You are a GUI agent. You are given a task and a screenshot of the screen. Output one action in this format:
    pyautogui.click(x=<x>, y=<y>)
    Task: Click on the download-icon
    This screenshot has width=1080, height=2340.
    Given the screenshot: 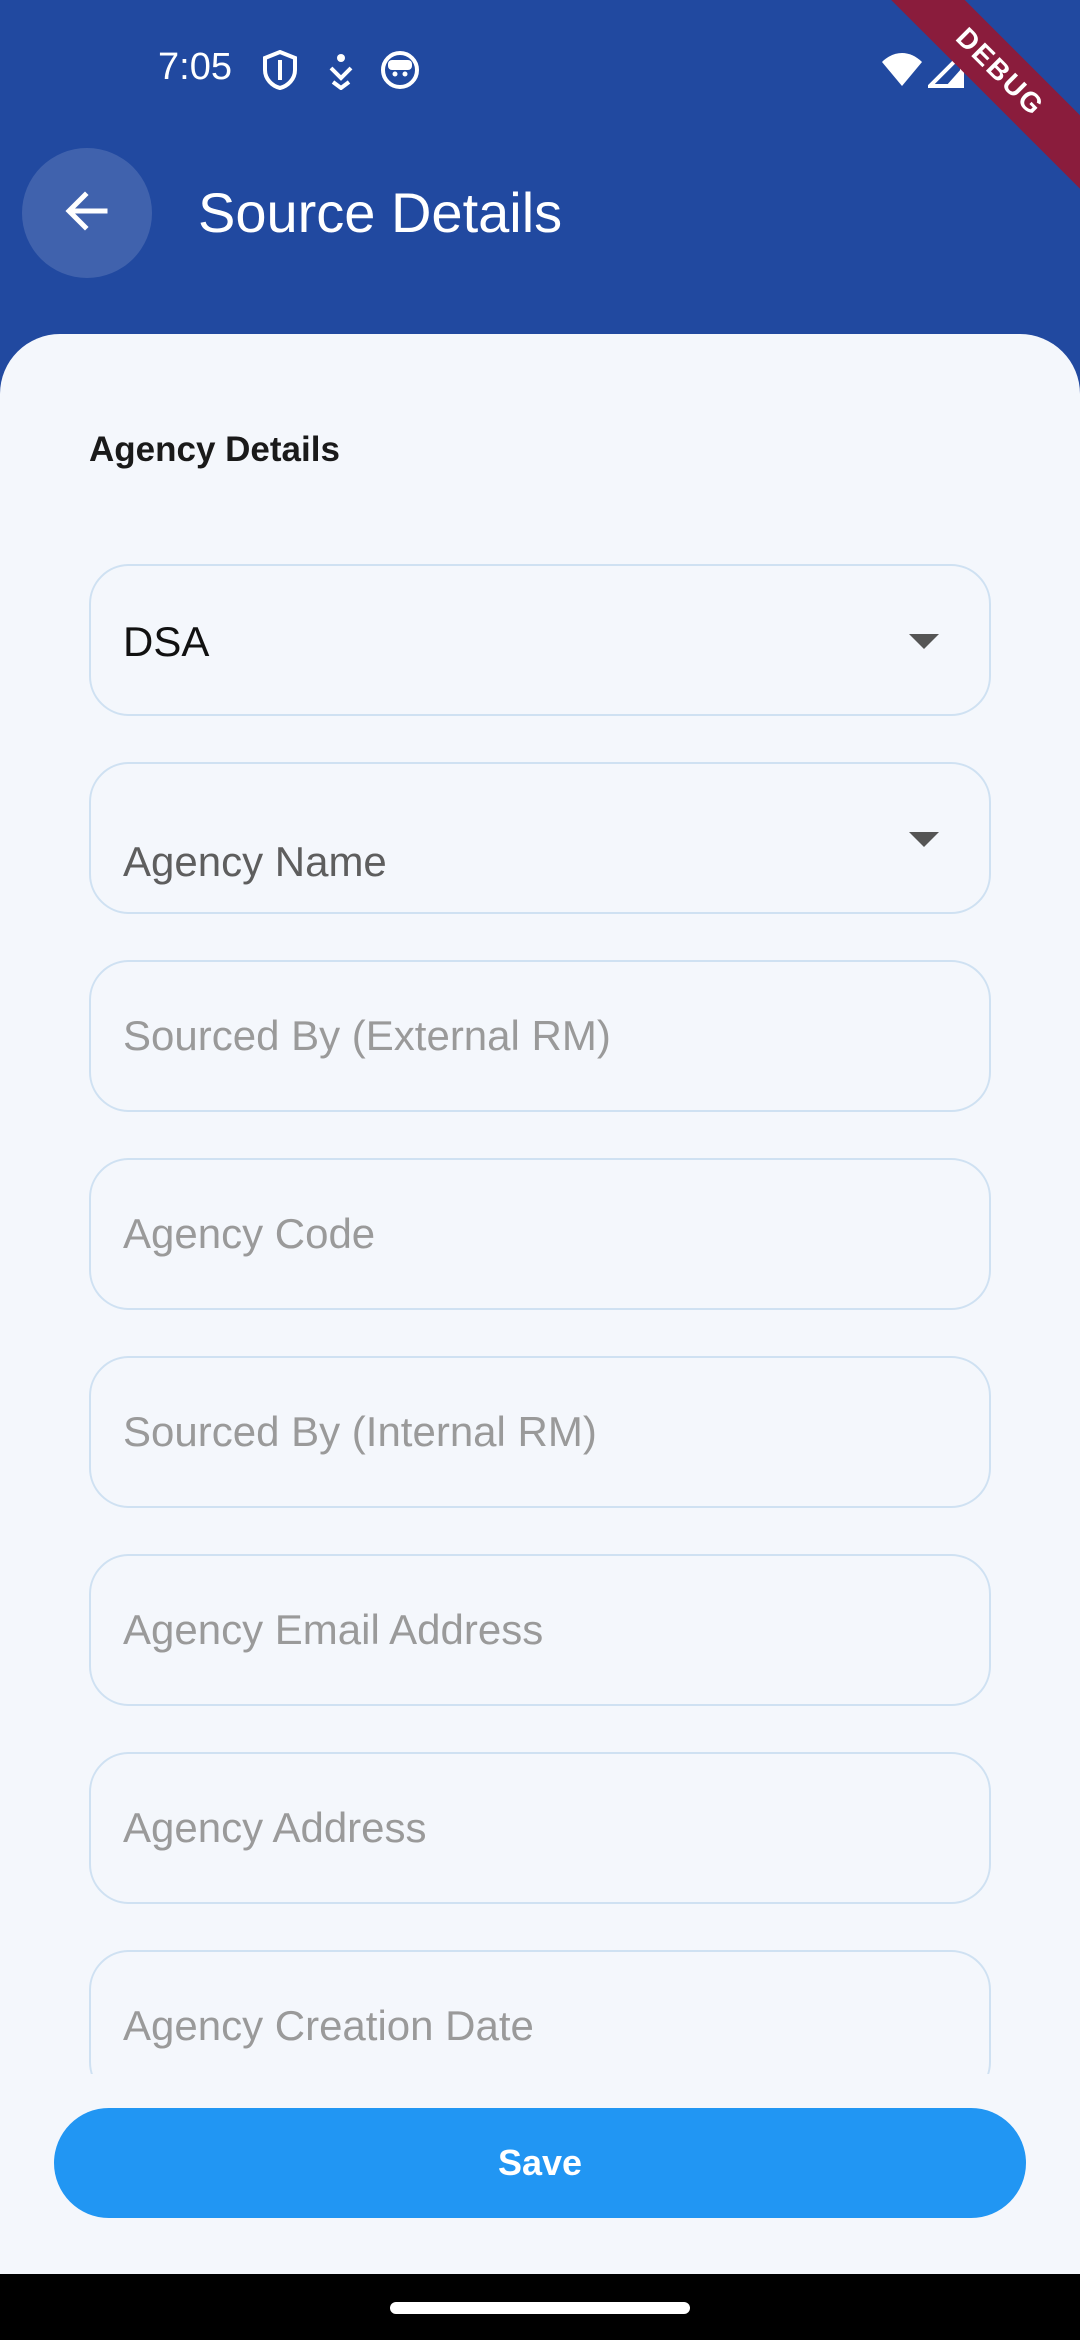 What is the action you would take?
    pyautogui.click(x=346, y=70)
    